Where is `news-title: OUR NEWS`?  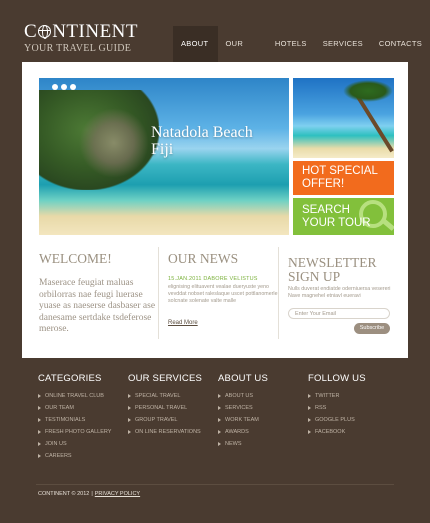
news-title: OUR NEWS is located at coordinates (203, 258).